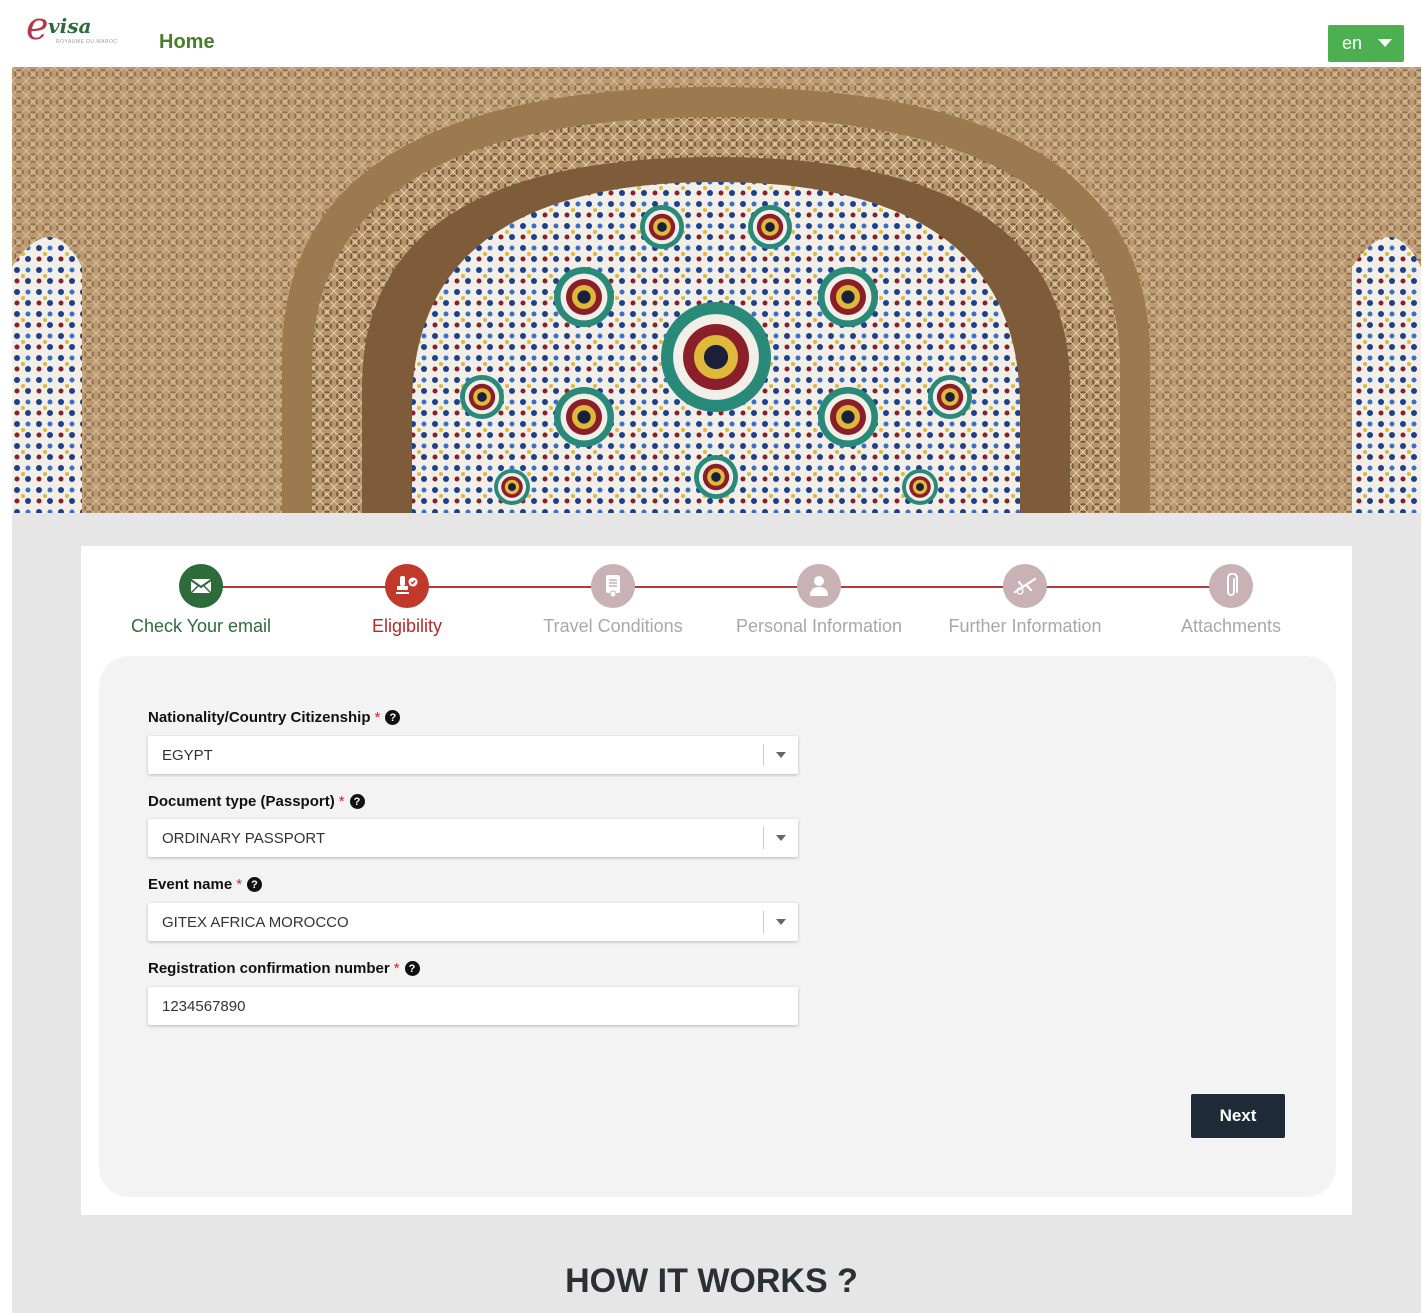 The image size is (1423, 1313). What do you see at coordinates (1025, 626) in the screenshot?
I see `step-label: Further Information` at bounding box center [1025, 626].